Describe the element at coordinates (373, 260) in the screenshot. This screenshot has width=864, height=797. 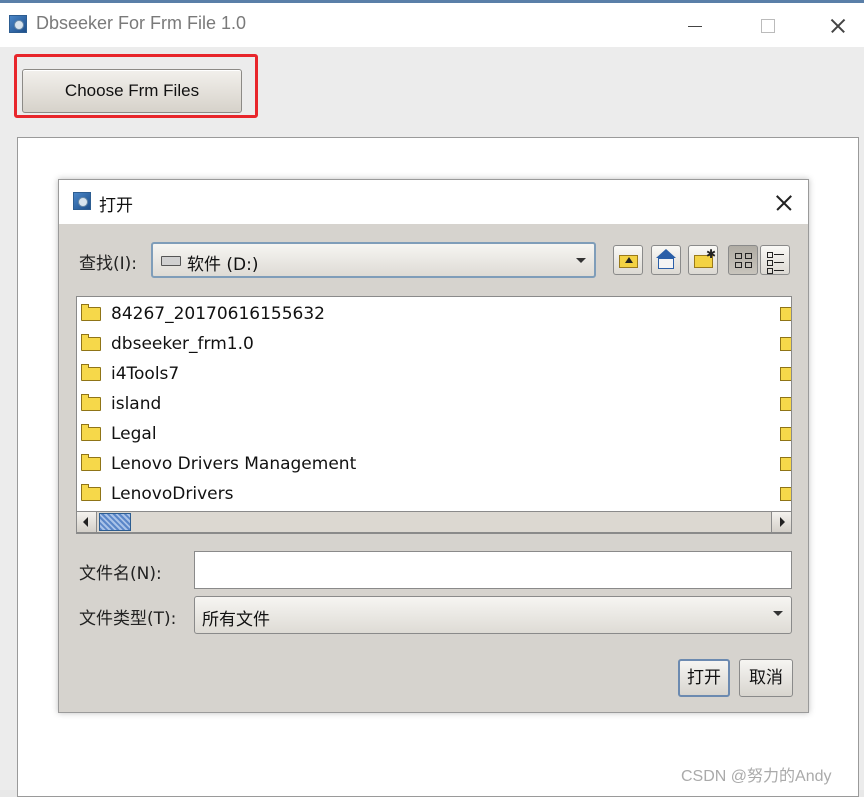
I see `look-in-select: 软件 (D:)` at that location.